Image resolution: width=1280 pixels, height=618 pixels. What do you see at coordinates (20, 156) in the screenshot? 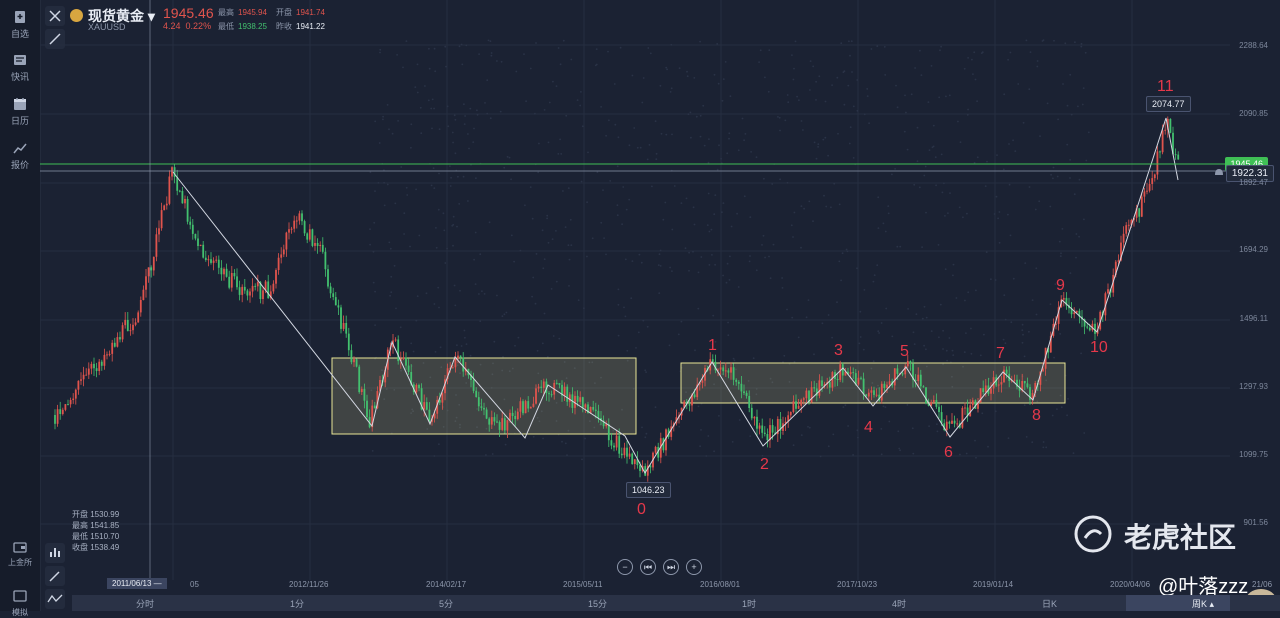
I see `sidebar-item-quotes: 报价` at bounding box center [20, 156].